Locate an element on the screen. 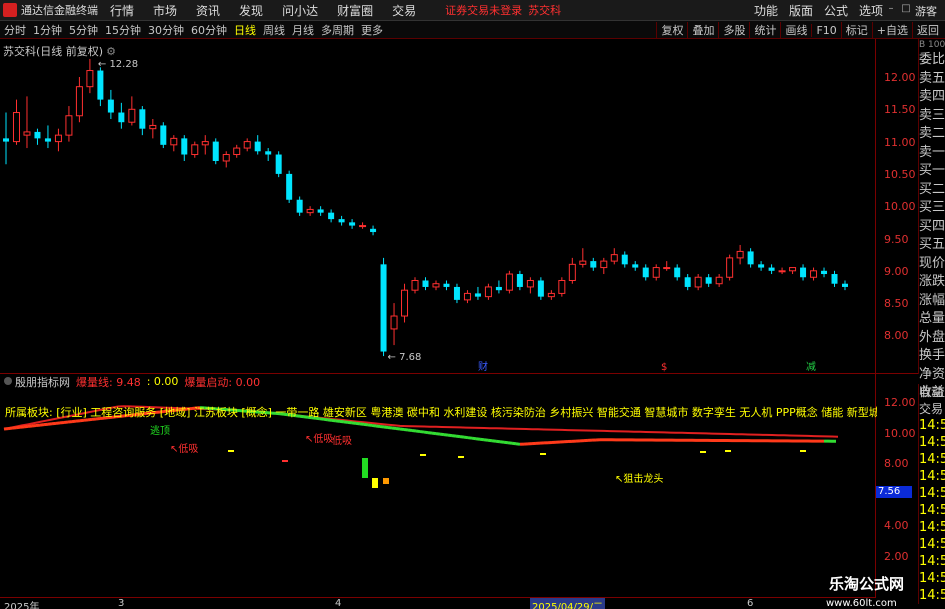 Image resolution: width=945 pixels, height=609 pixels. date-label: 2025年 is located at coordinates (22, 605).